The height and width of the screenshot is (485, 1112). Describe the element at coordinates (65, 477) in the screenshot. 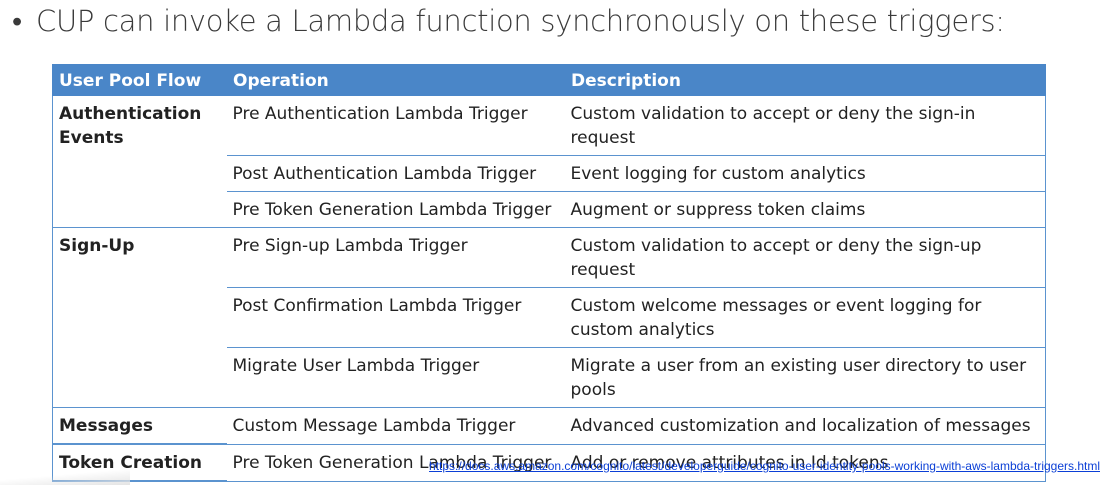

I see `slide-corner-decoration` at that location.